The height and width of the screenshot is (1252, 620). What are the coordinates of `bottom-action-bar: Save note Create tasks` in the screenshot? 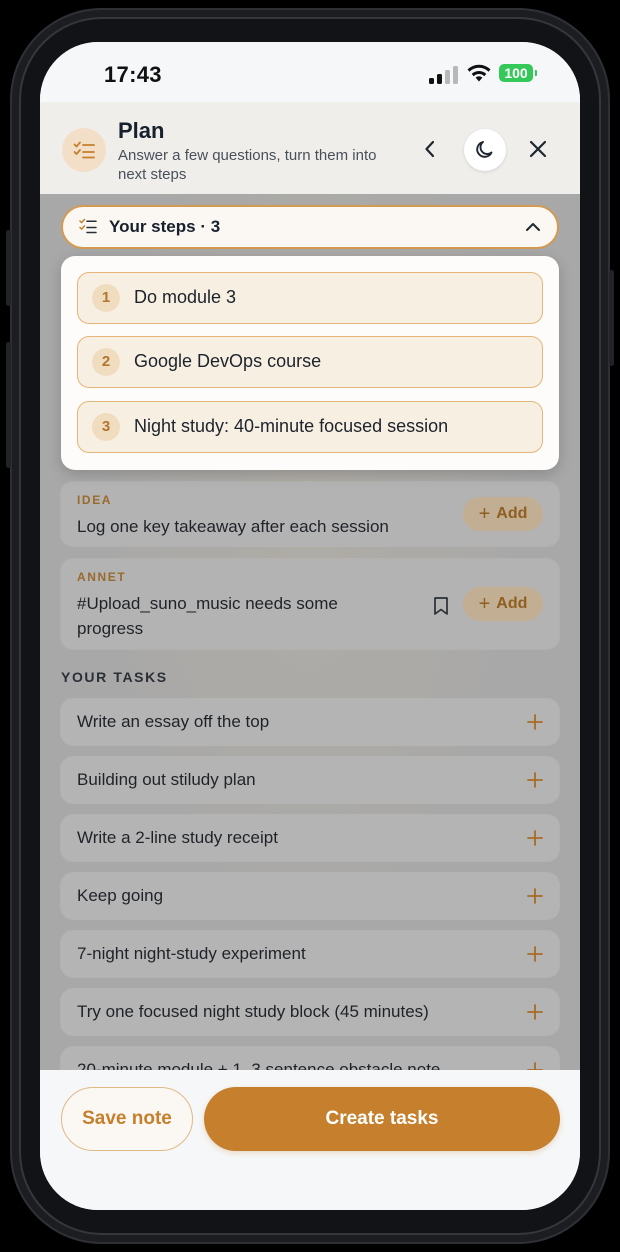 It's located at (310, 1140).